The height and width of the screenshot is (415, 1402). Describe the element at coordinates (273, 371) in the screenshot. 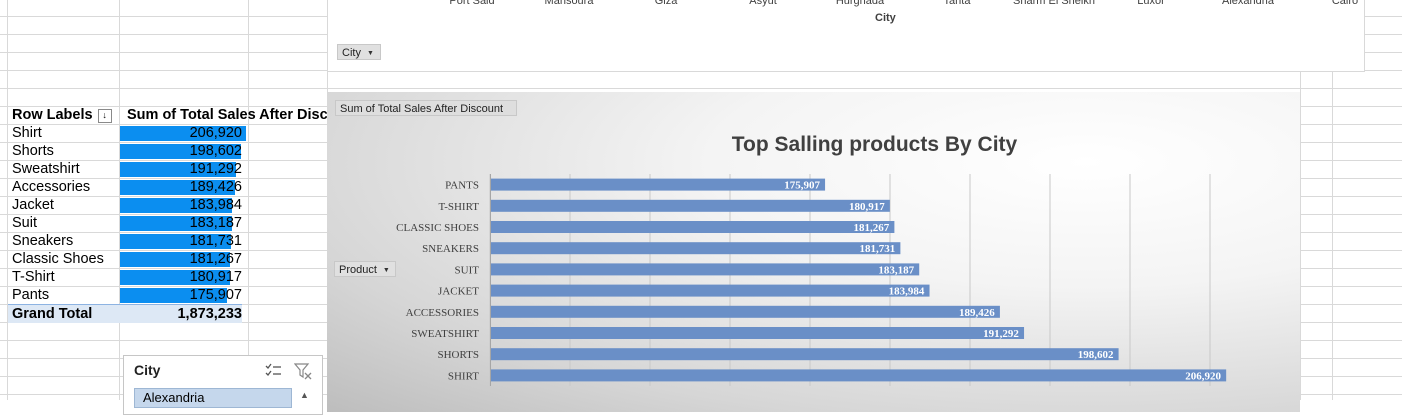

I see `multi-select-icon` at that location.